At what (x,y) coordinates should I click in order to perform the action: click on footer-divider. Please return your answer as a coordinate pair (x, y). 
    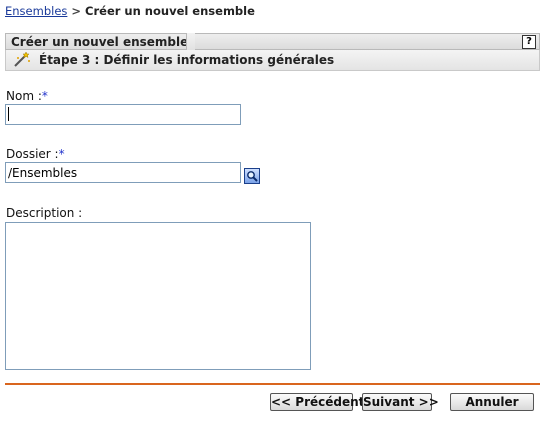
    Looking at the image, I should click on (272, 384).